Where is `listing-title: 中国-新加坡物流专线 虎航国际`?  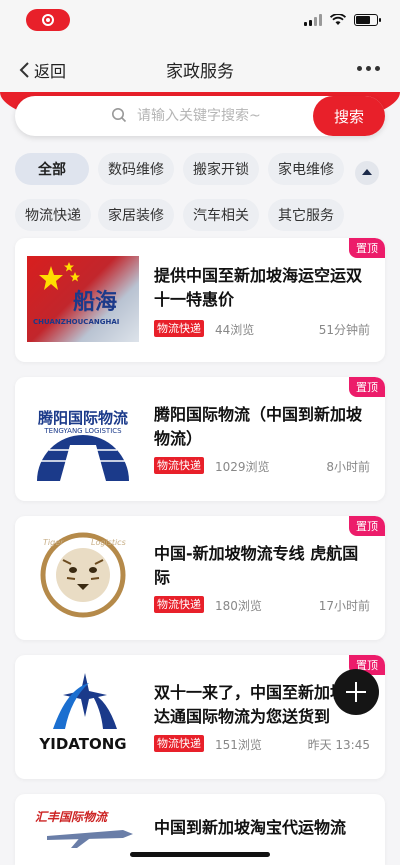 listing-title: 中国-新加坡物流专线 虎航国际 is located at coordinates (256, 565).